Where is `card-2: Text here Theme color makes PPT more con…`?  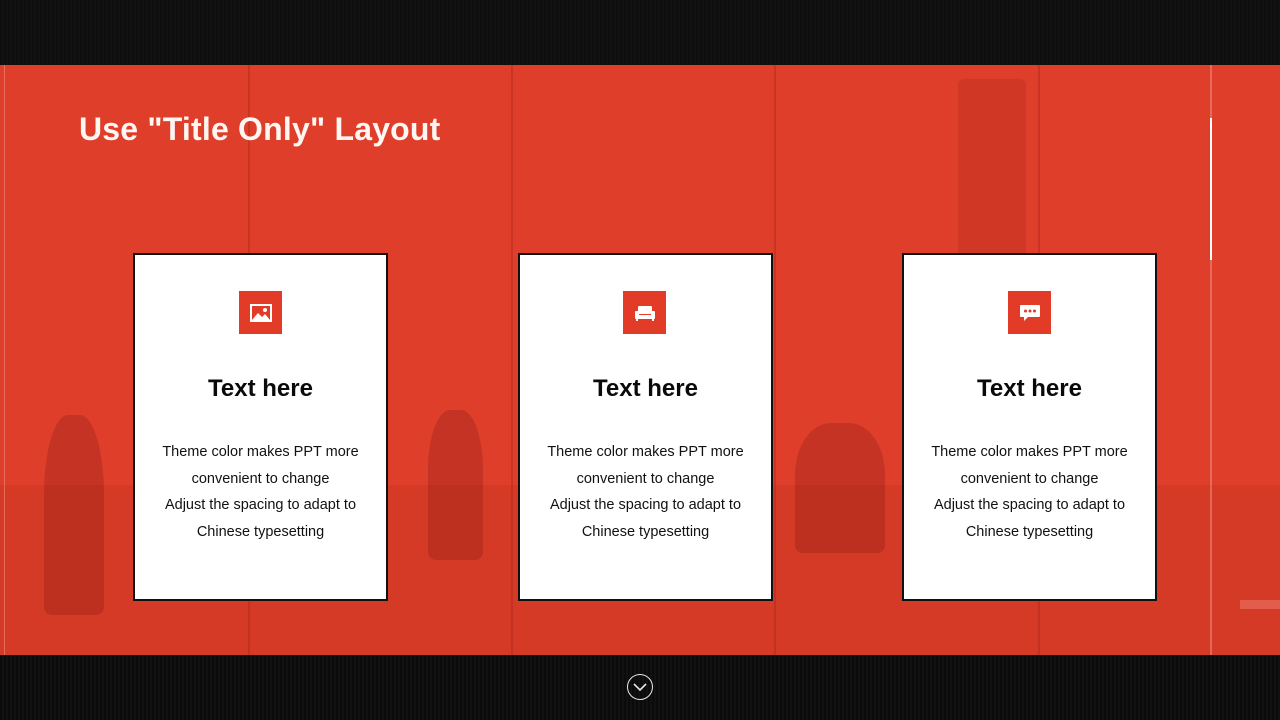
card-2: Text here Theme color makes PPT more con… is located at coordinates (645, 427).